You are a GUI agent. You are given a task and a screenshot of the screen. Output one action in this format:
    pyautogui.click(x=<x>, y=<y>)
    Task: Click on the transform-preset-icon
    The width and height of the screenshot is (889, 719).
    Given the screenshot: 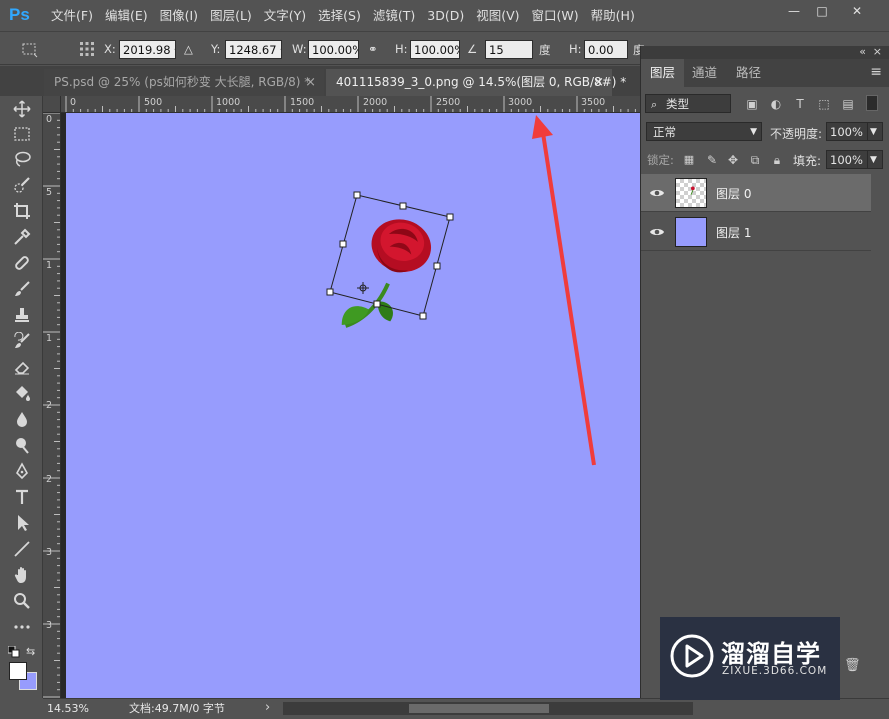 What is the action you would take?
    pyautogui.click(x=29, y=49)
    